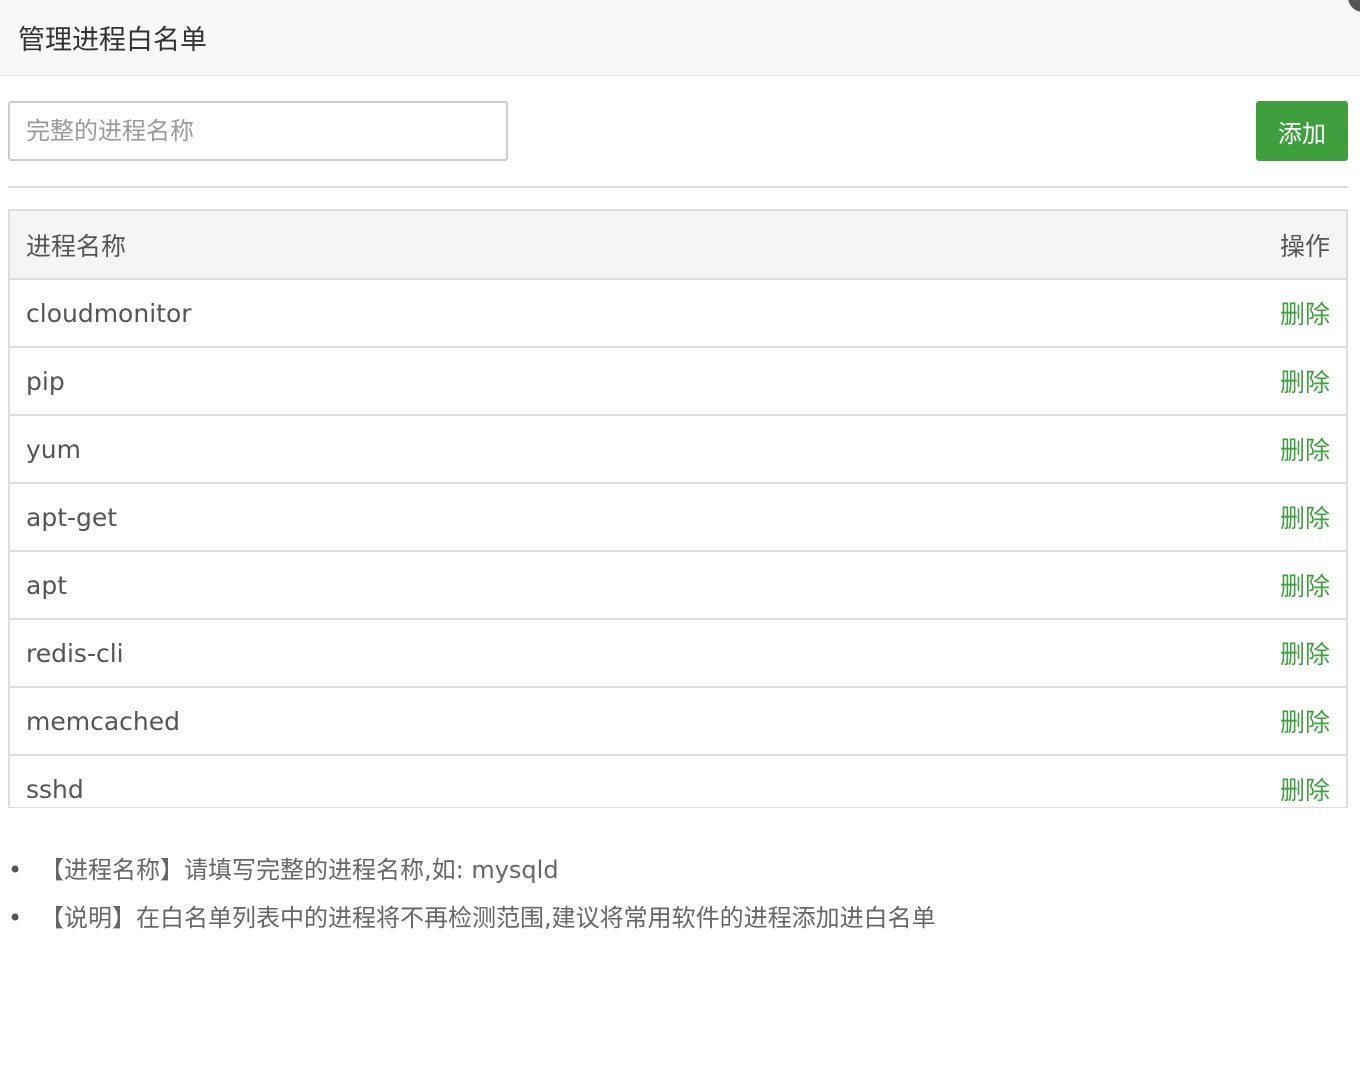  What do you see at coordinates (678, 918) in the screenshot?
I see `note-item: 【说明】在白名单列表中的进程将不再检测范围,建议将常用软件的进程添加进白名单` at bounding box center [678, 918].